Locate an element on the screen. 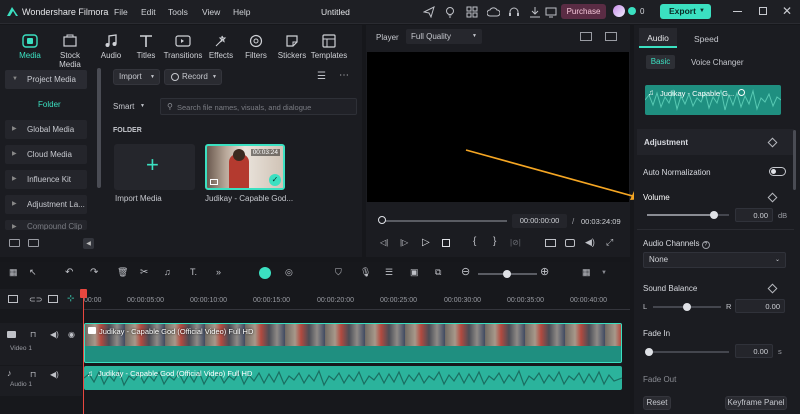 Image resolution: width=800 pixels, height=414 pixels. fade-in-handle is located at coordinates (649, 352).